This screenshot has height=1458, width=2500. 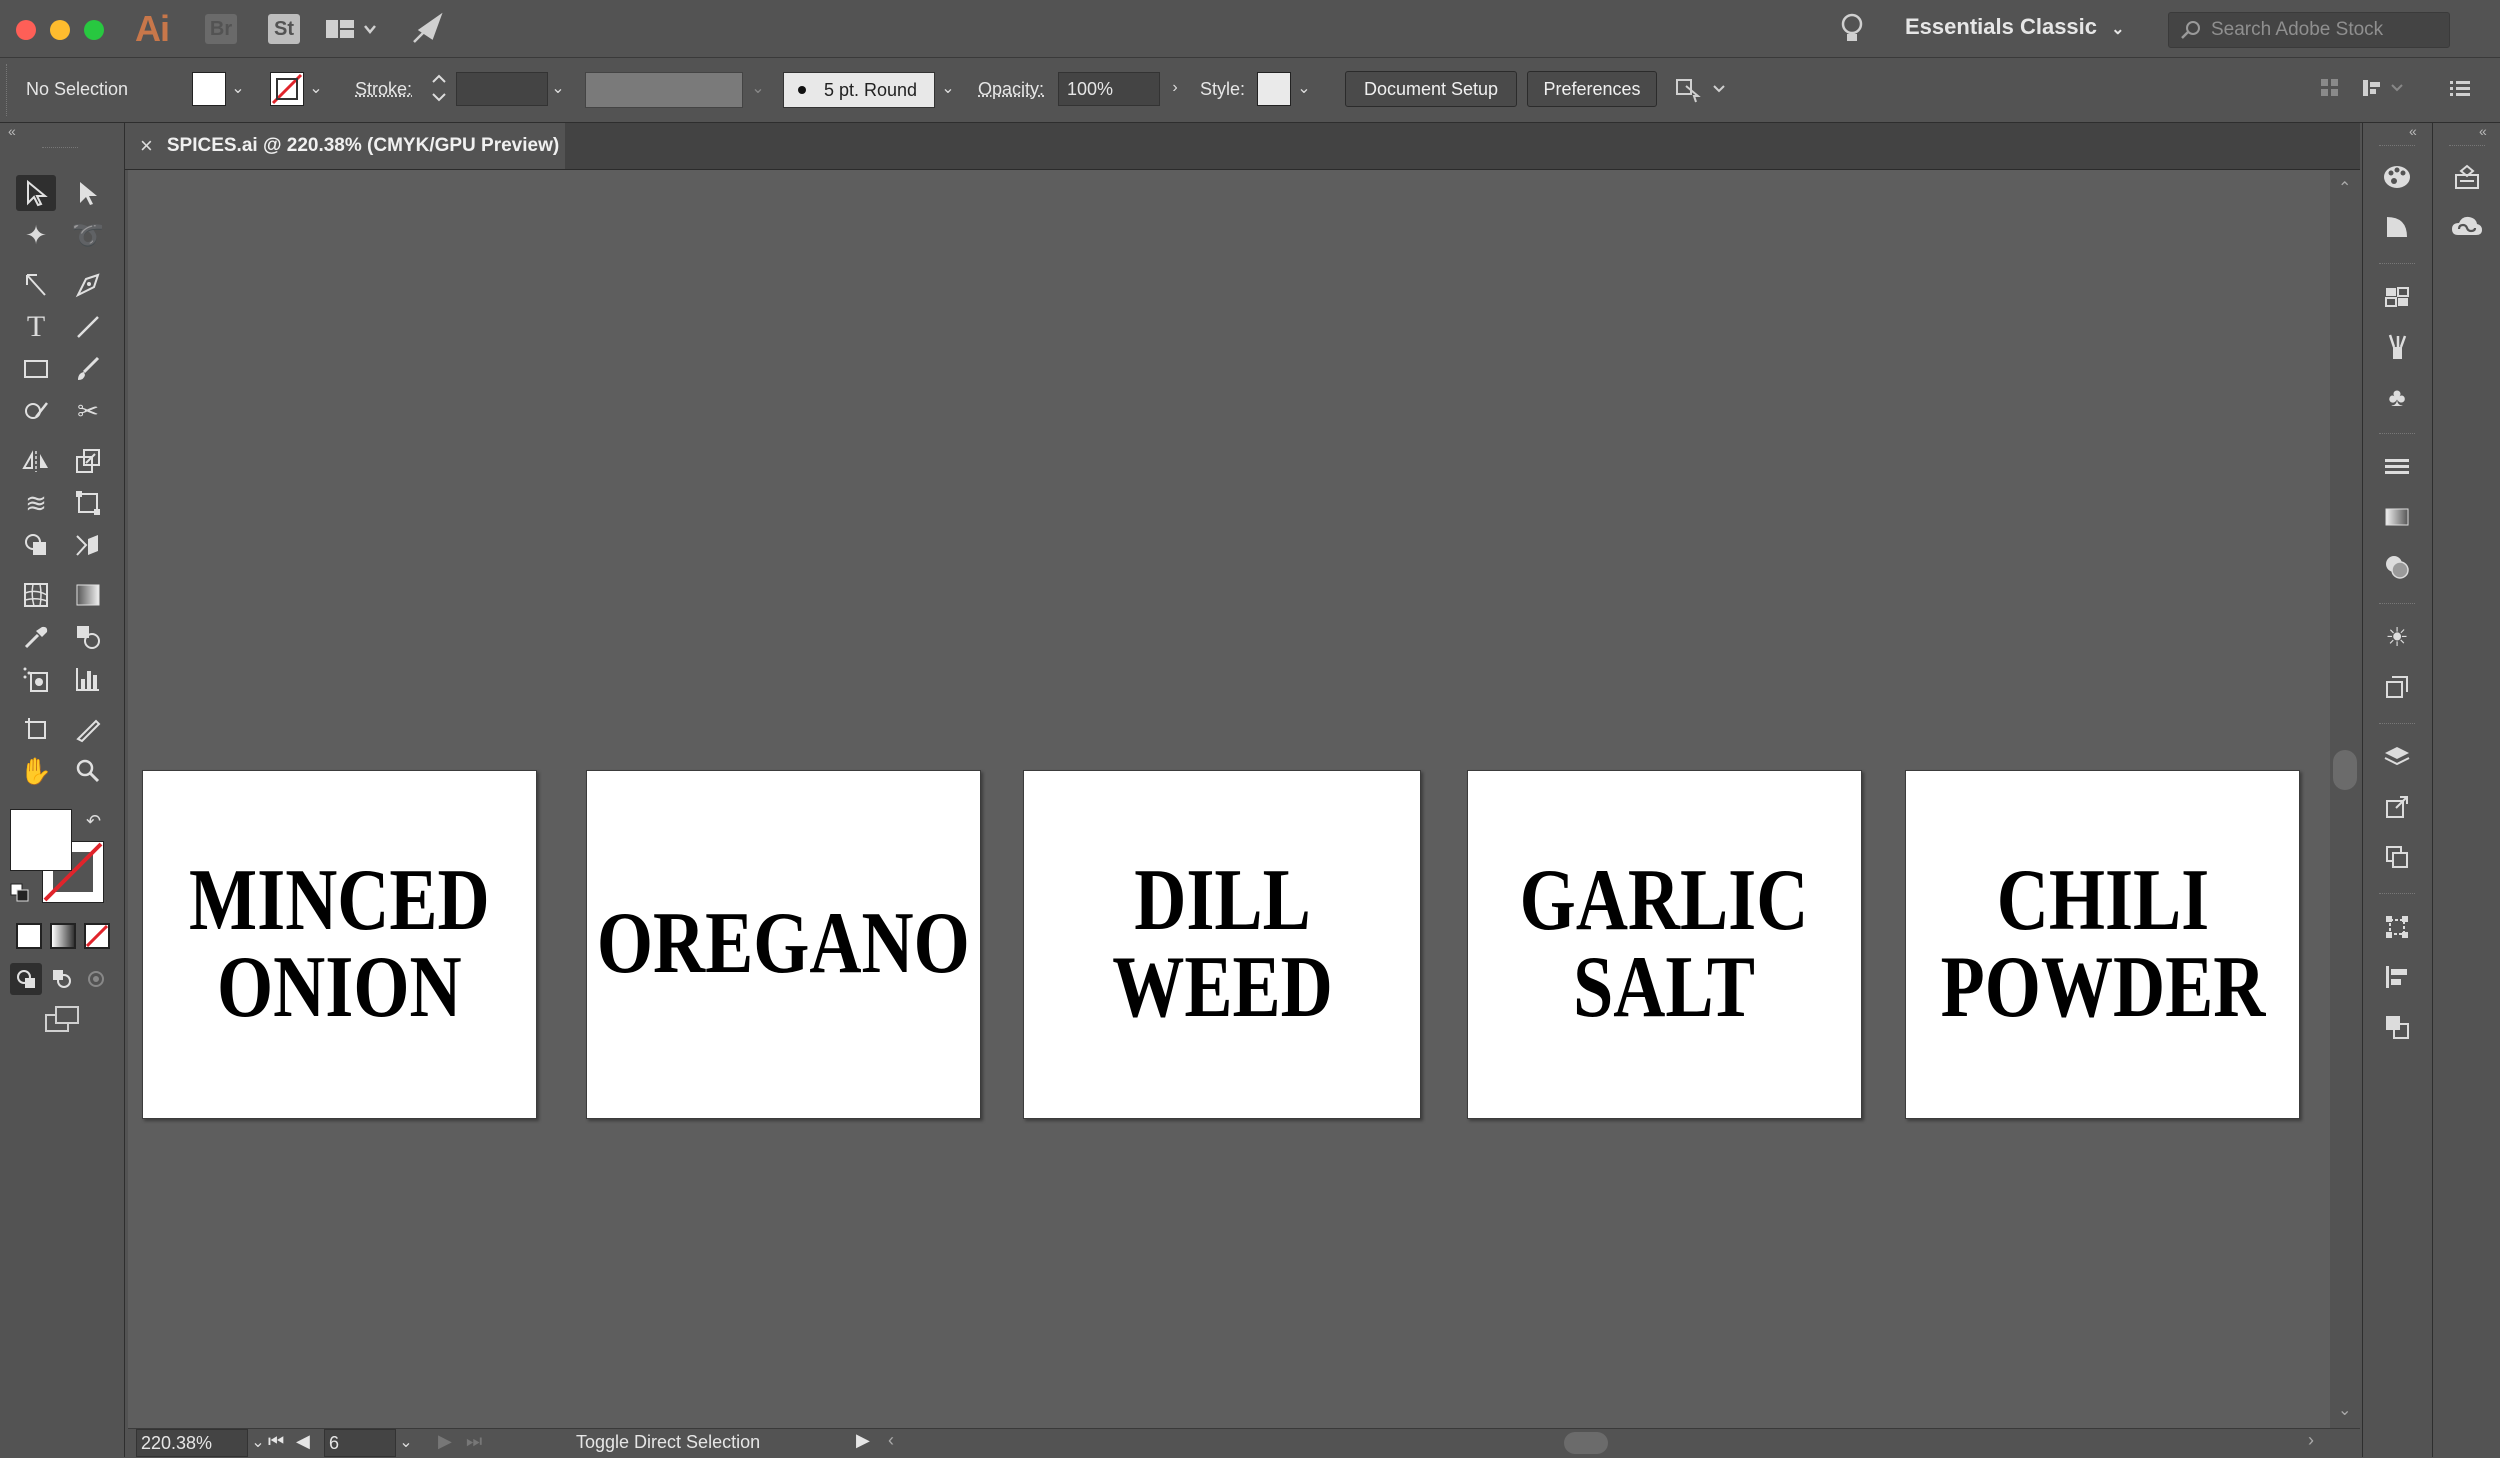 What do you see at coordinates (2297, 30) in the screenshot?
I see `search-input: Search Adobe Stock` at bounding box center [2297, 30].